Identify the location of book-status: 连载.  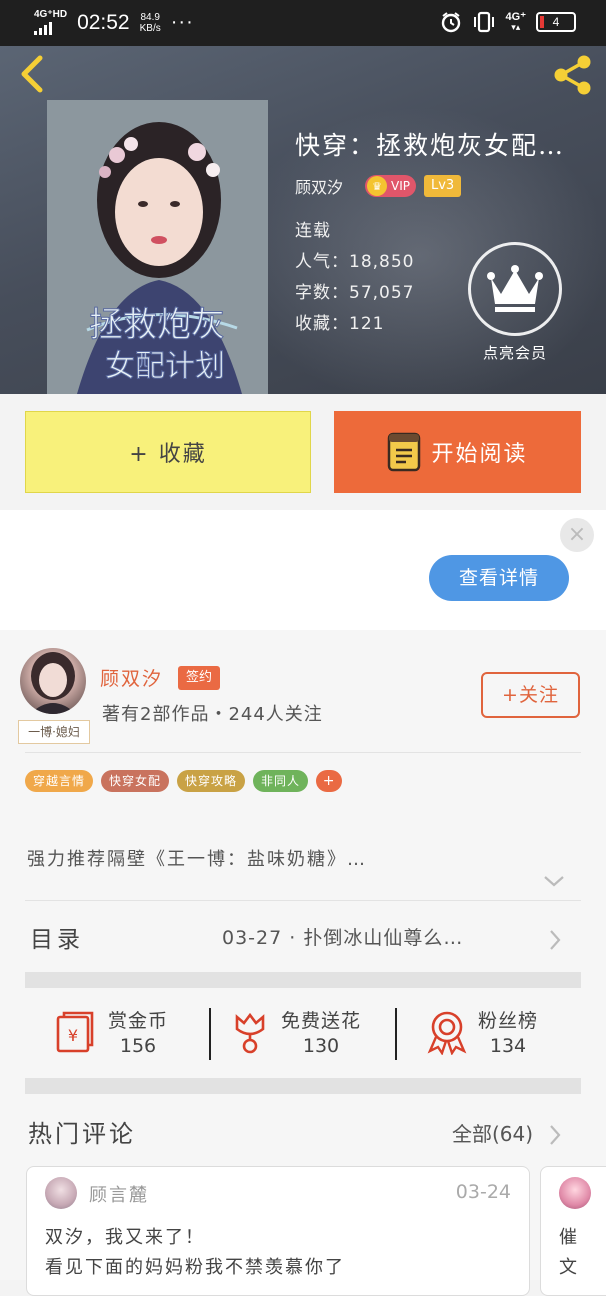
(313, 231).